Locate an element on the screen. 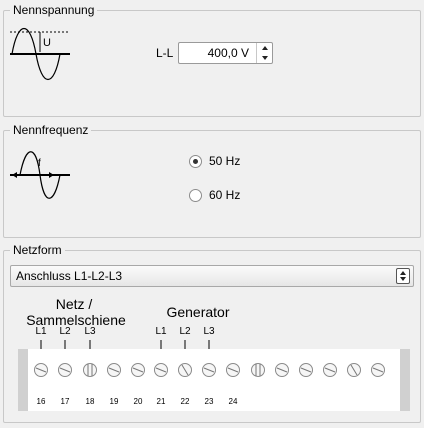  spin-down-button is located at coordinates (264, 58).